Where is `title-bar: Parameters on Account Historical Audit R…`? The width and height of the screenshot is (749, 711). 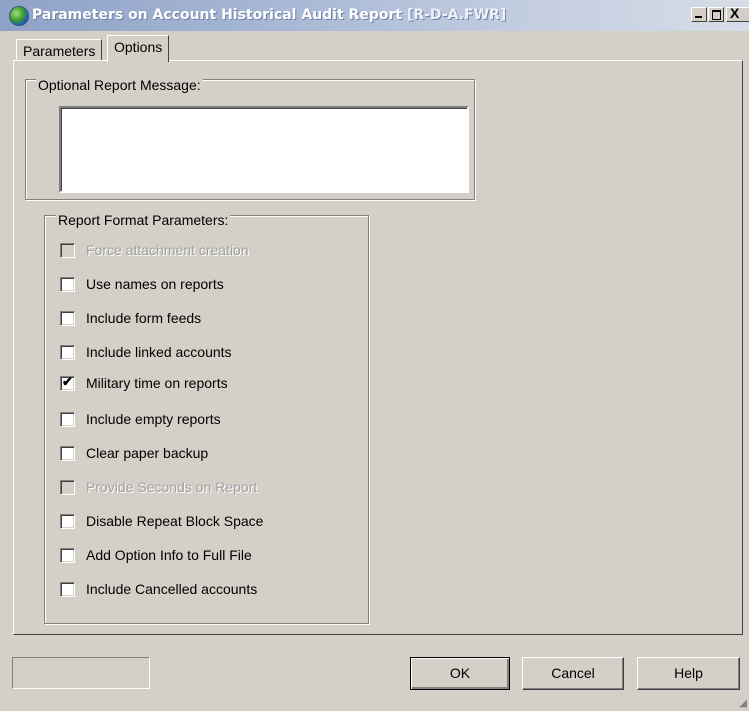
title-bar: Parameters on Account Historical Audit R… is located at coordinates (374, 15).